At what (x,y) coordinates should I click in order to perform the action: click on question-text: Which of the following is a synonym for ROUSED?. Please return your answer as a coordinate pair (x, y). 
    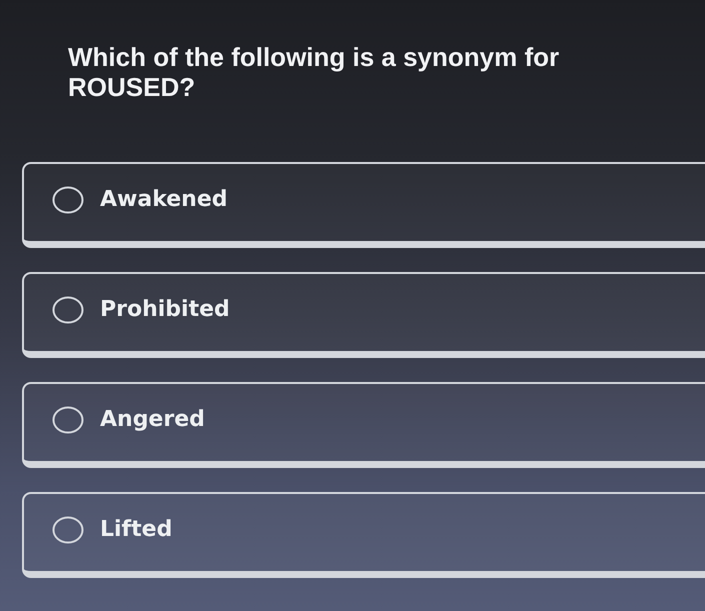
    Looking at the image, I should click on (313, 72).